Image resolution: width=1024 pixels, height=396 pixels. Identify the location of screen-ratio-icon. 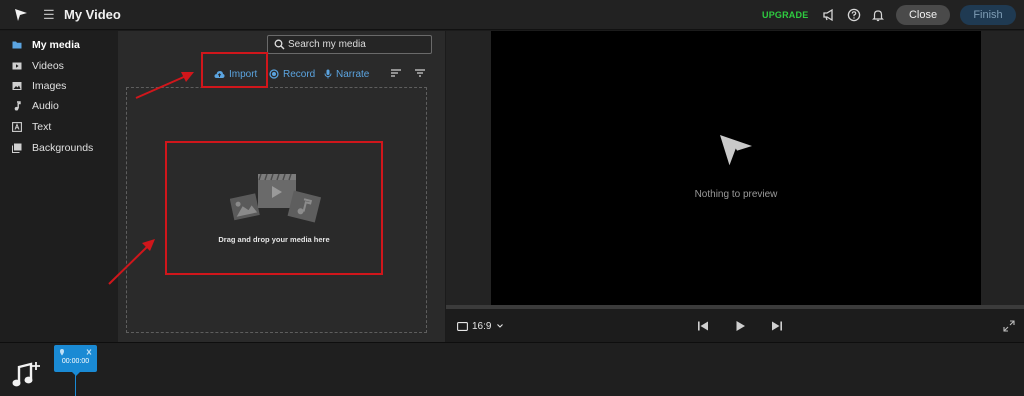
(462, 326).